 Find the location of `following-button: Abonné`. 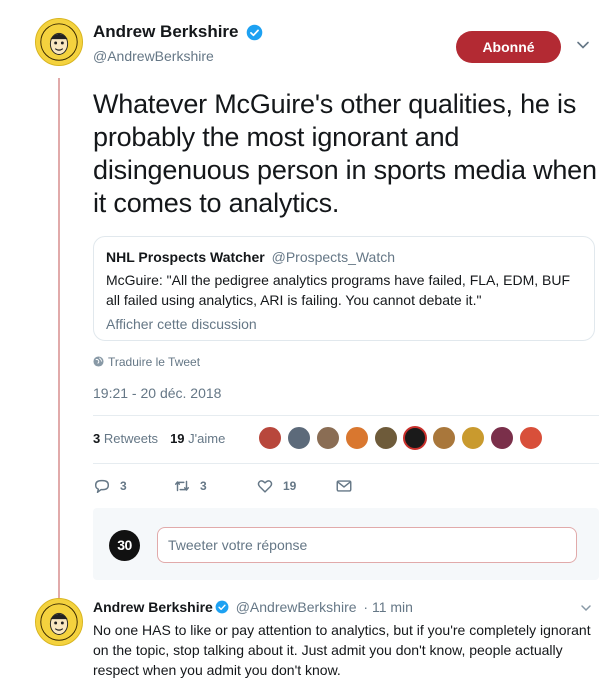

following-button: Abonné is located at coordinates (508, 47).